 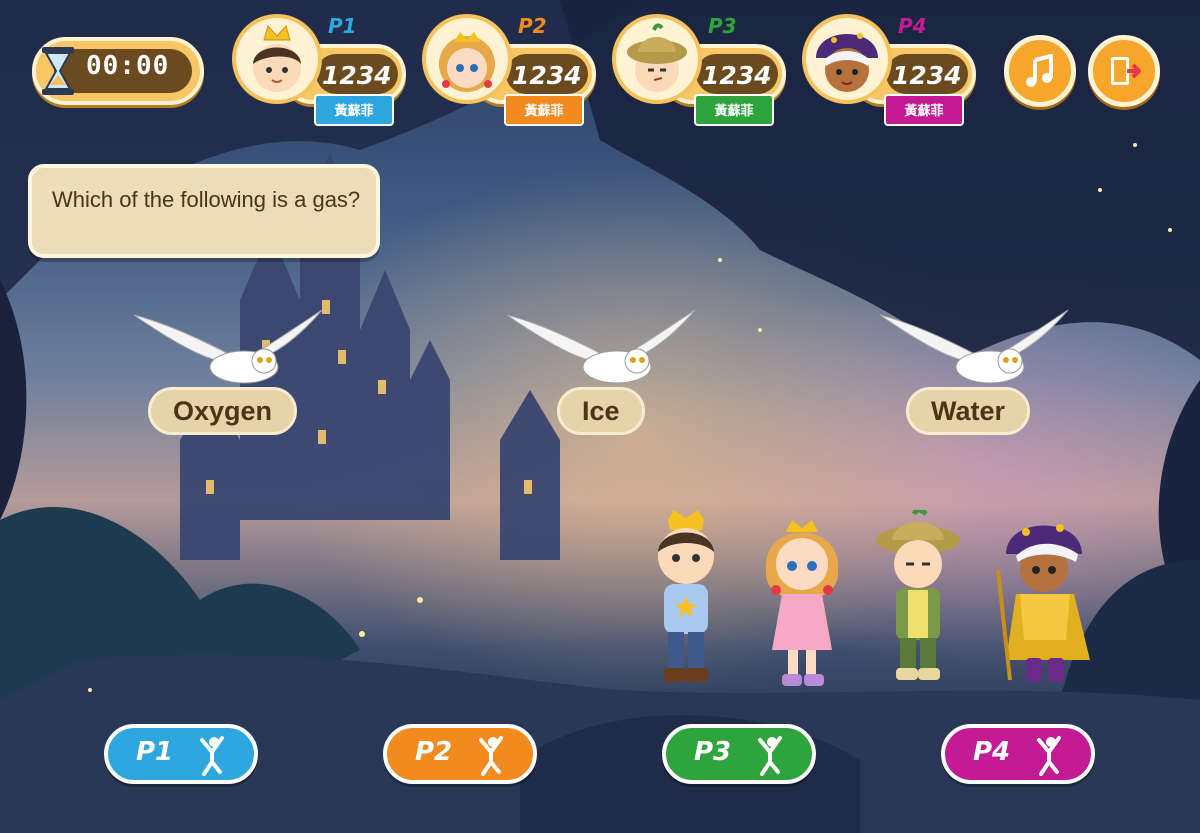 I want to click on question-box: Which of the following is a gas?, so click(x=204, y=211).